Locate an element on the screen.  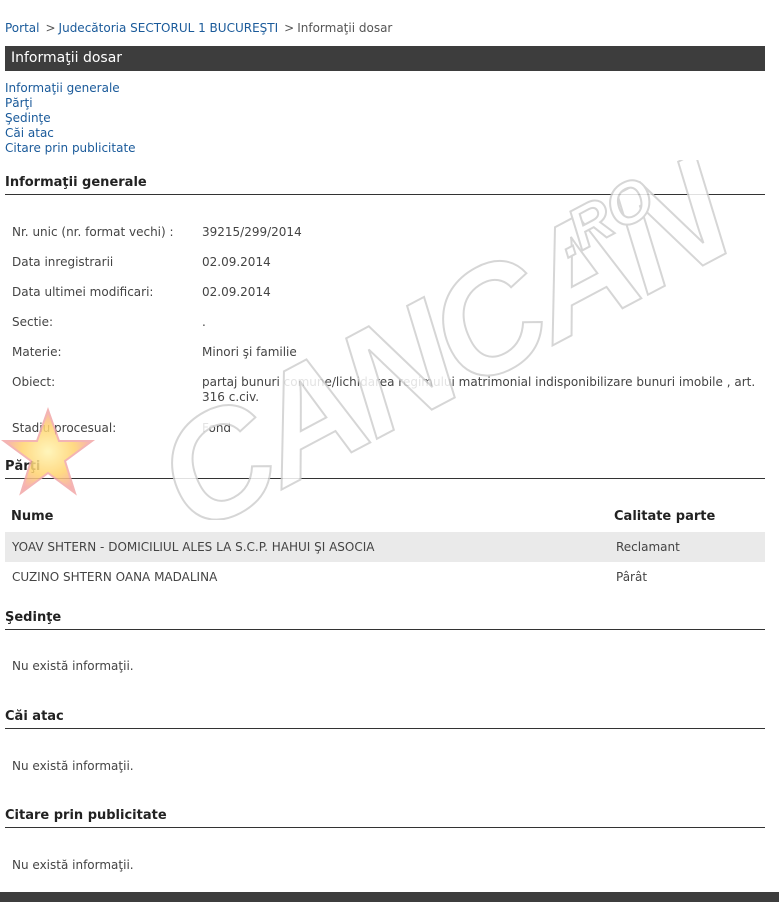
info-label: Data ultimei modificari: is located at coordinates (83, 292).